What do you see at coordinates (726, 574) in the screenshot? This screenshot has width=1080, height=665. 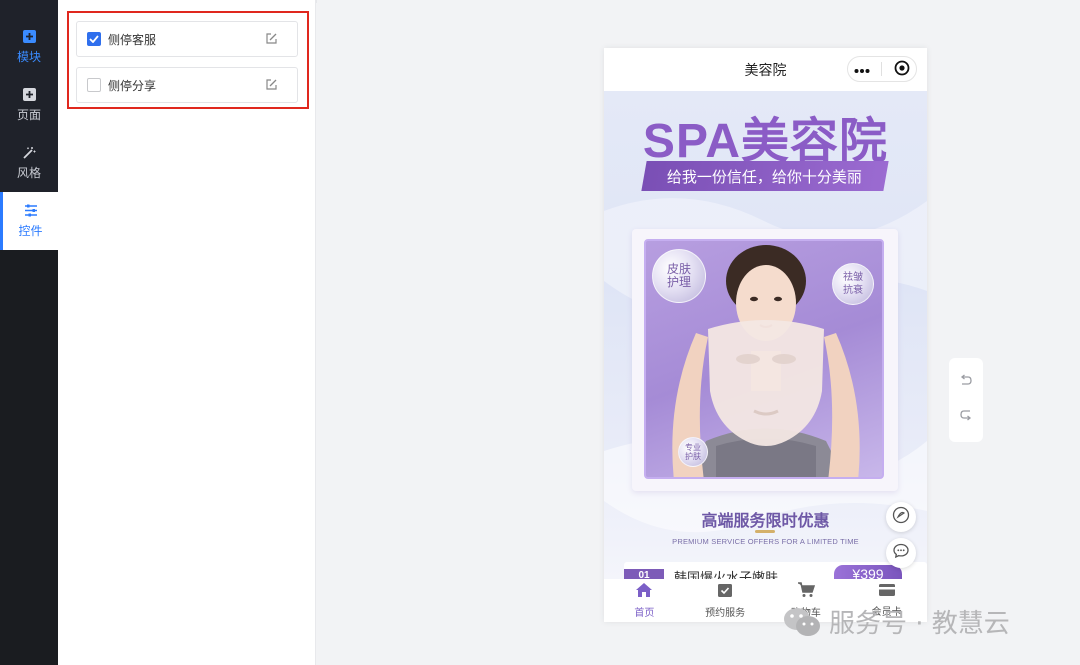 I see `promo-text: 韩国爆火水子嫩肤` at bounding box center [726, 574].